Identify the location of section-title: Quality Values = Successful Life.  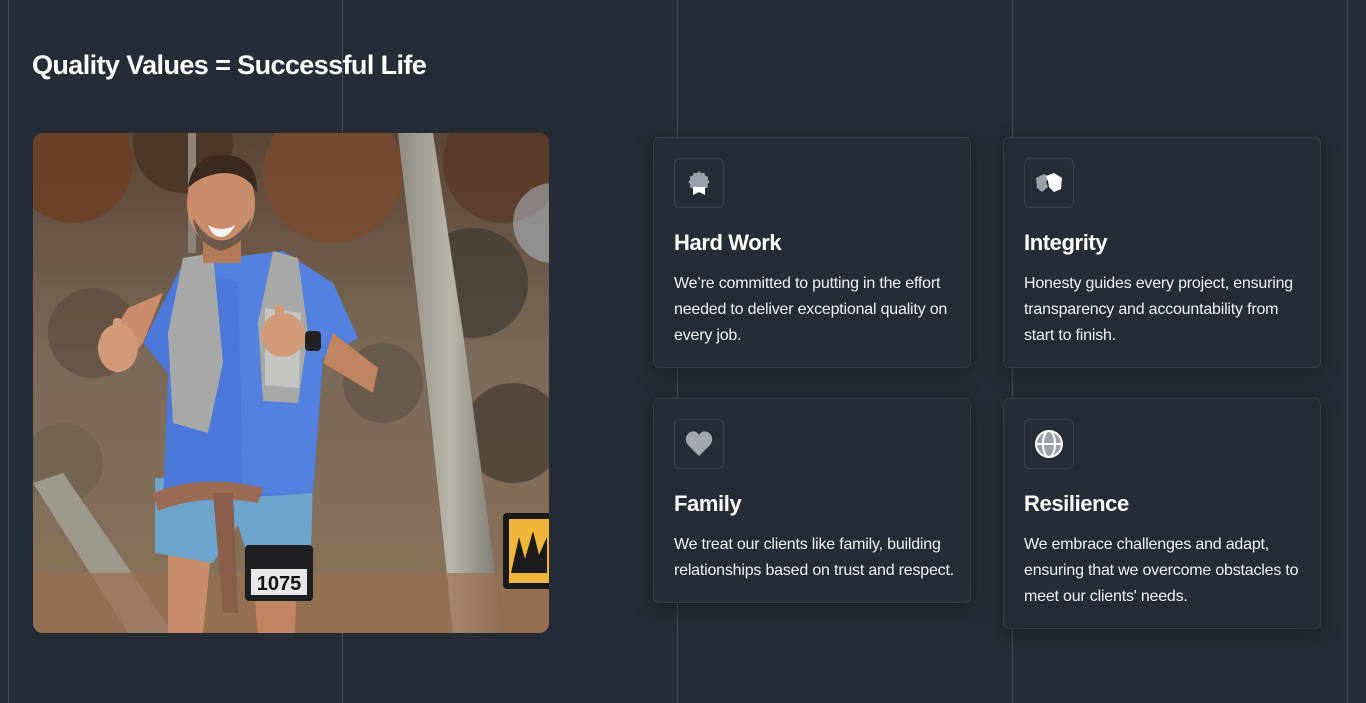
(229, 65).